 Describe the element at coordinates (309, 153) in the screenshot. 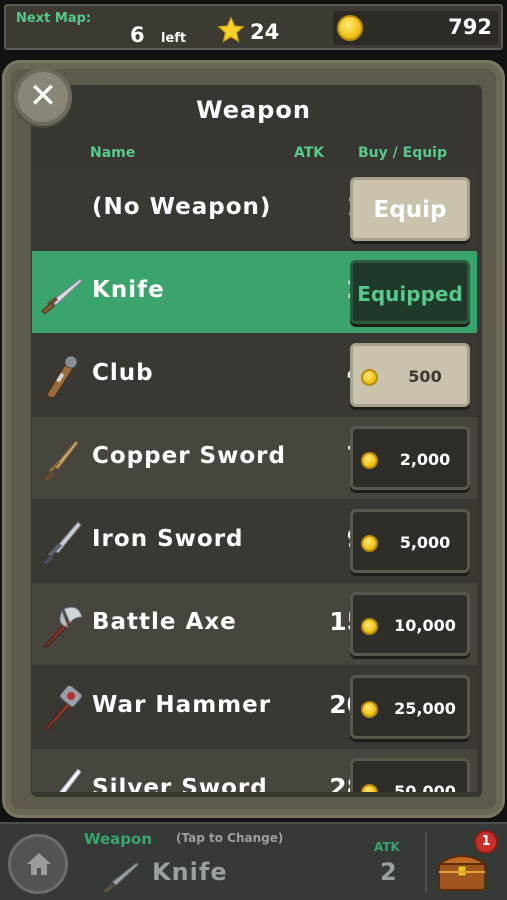

I see `column-header-atk: ATK` at that location.